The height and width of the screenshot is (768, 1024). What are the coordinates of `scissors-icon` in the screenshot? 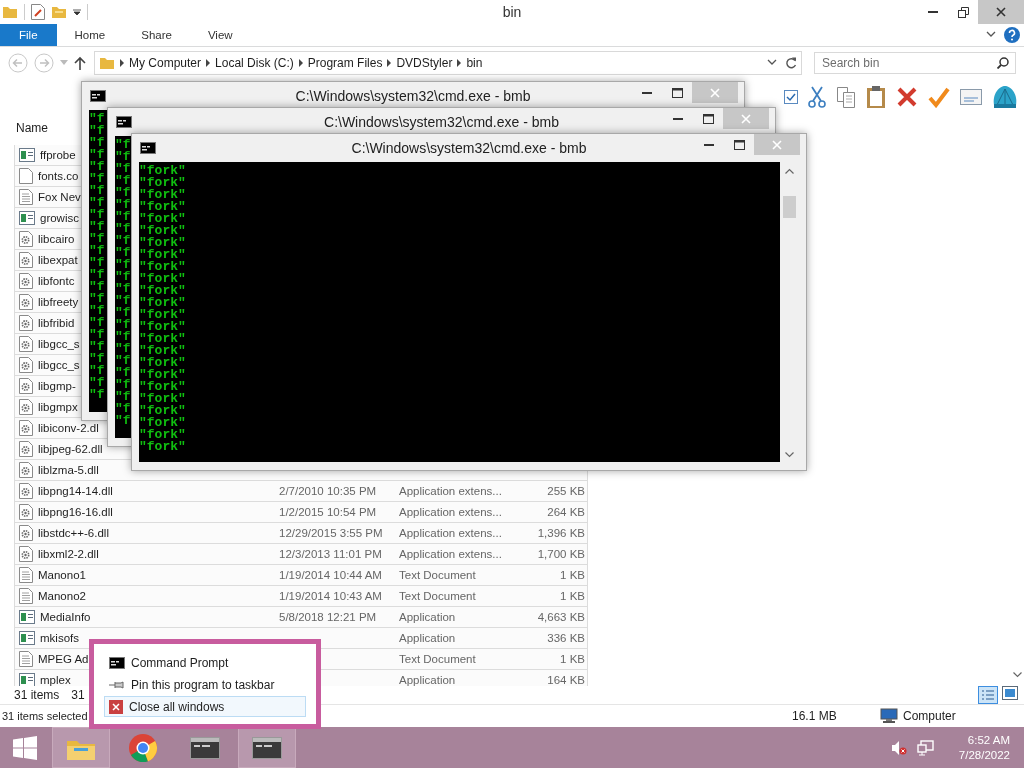 It's located at (817, 96).